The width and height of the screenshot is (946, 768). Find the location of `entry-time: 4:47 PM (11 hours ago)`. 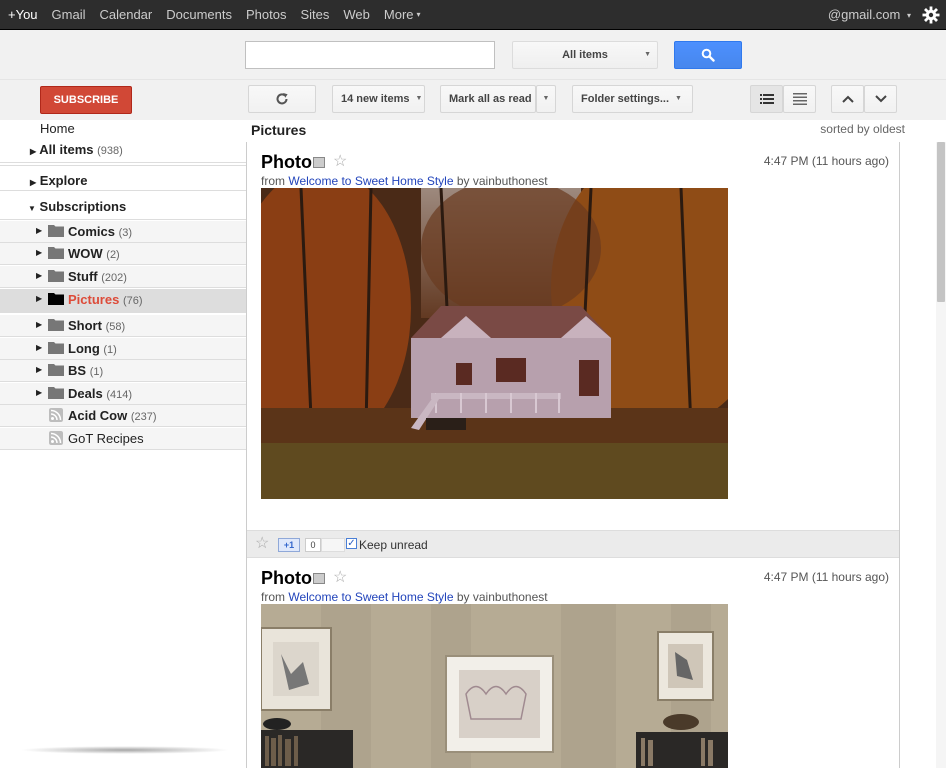

entry-time: 4:47 PM (11 hours ago) is located at coordinates (826, 161).